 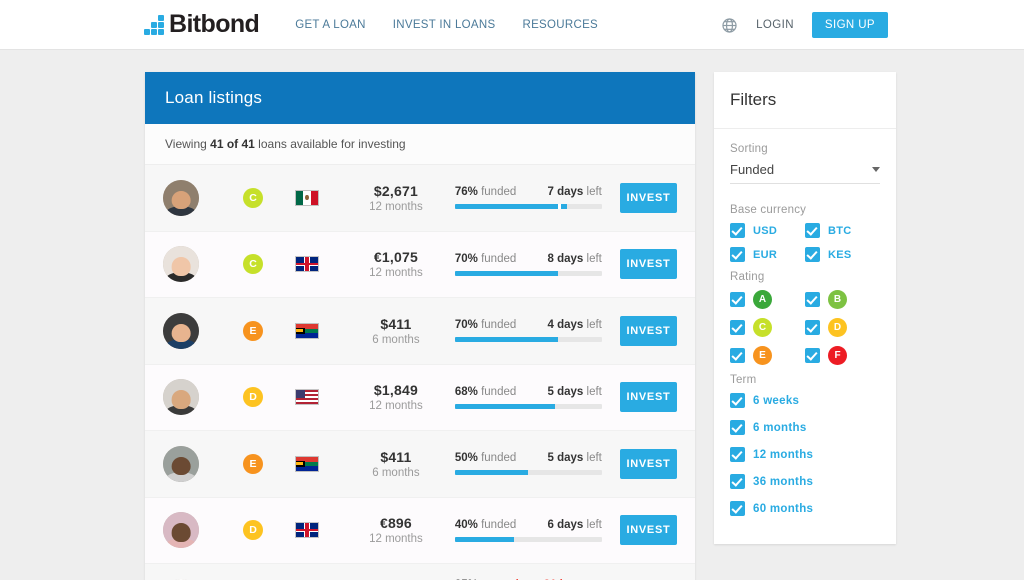 What do you see at coordinates (849, 25) in the screenshot?
I see `sign-up-button: SIGN UP` at bounding box center [849, 25].